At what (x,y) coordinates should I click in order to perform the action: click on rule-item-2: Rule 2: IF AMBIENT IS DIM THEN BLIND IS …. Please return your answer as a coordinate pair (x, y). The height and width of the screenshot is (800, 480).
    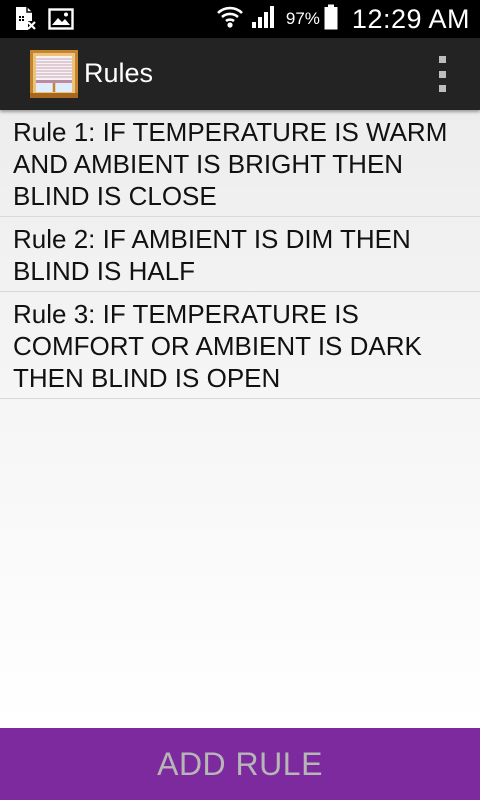
    Looking at the image, I should click on (240, 254).